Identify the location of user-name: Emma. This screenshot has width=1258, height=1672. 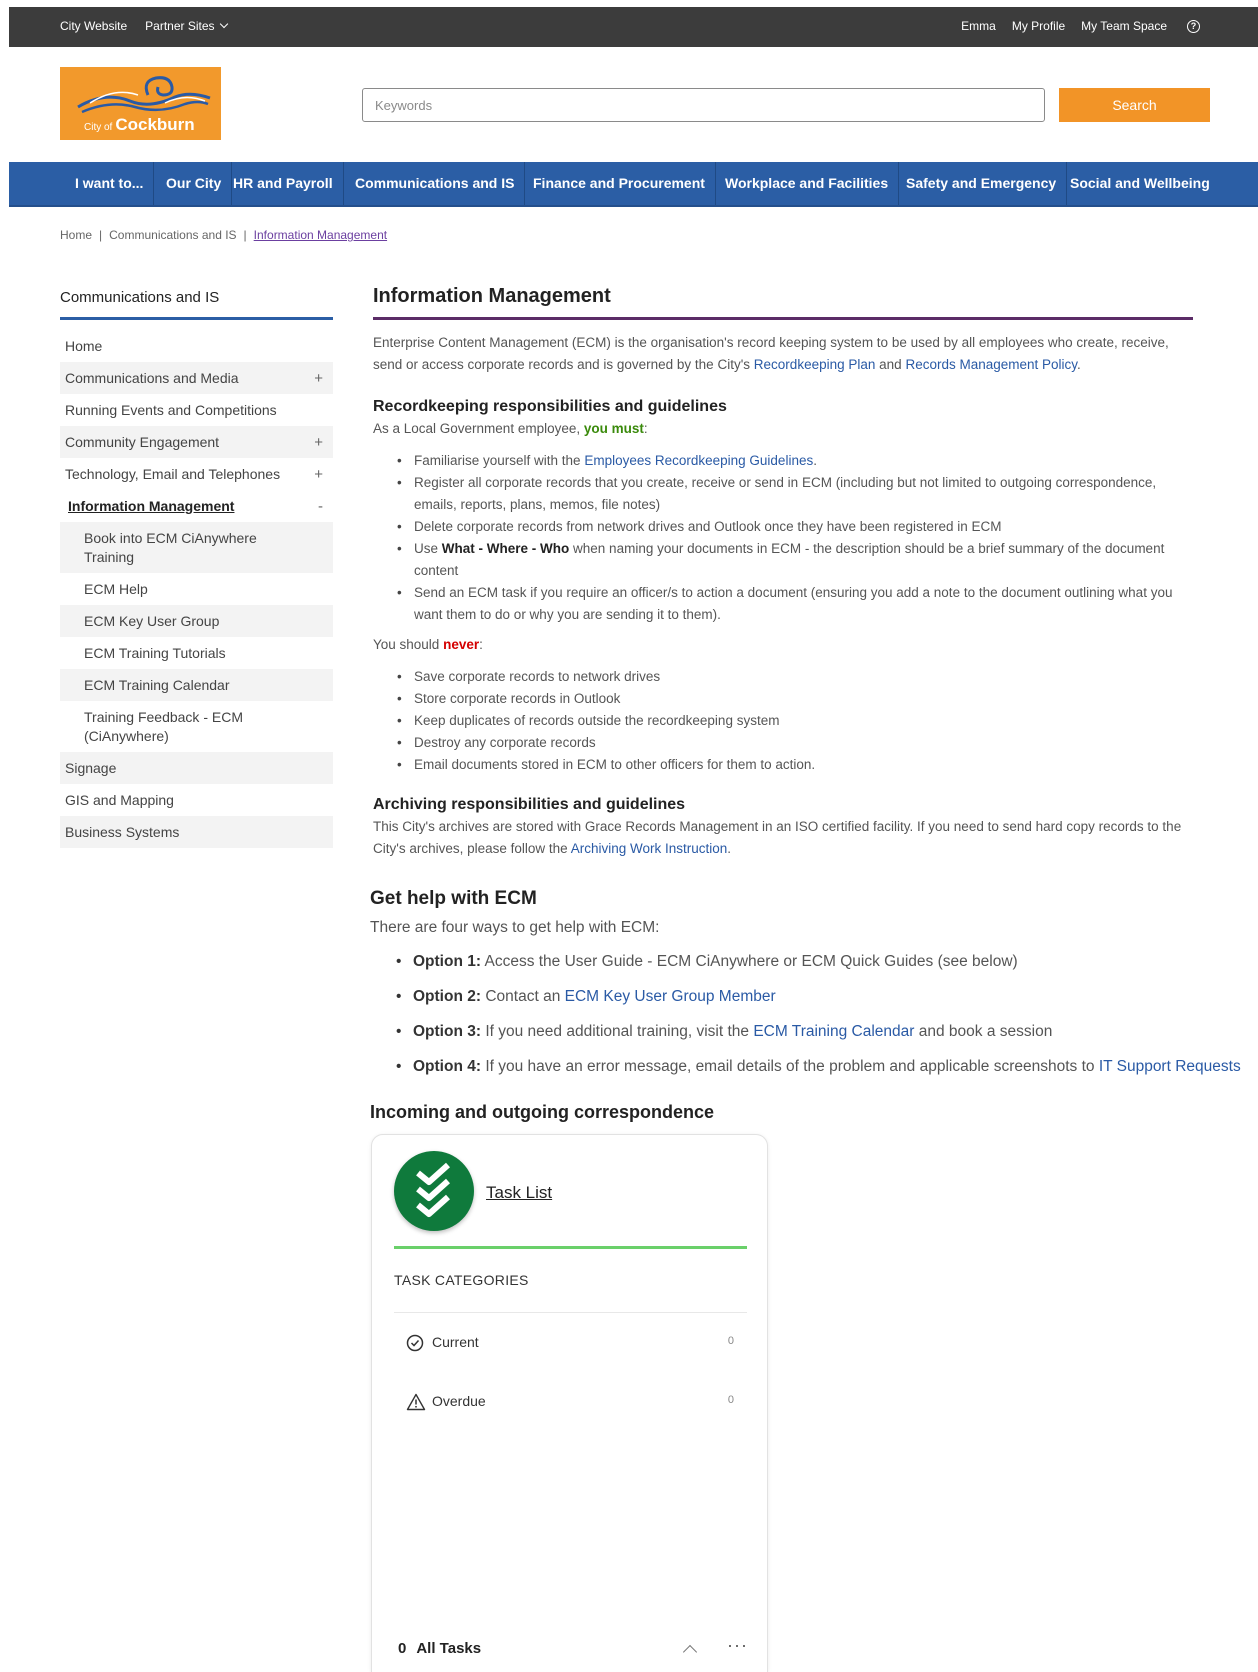
(978, 26).